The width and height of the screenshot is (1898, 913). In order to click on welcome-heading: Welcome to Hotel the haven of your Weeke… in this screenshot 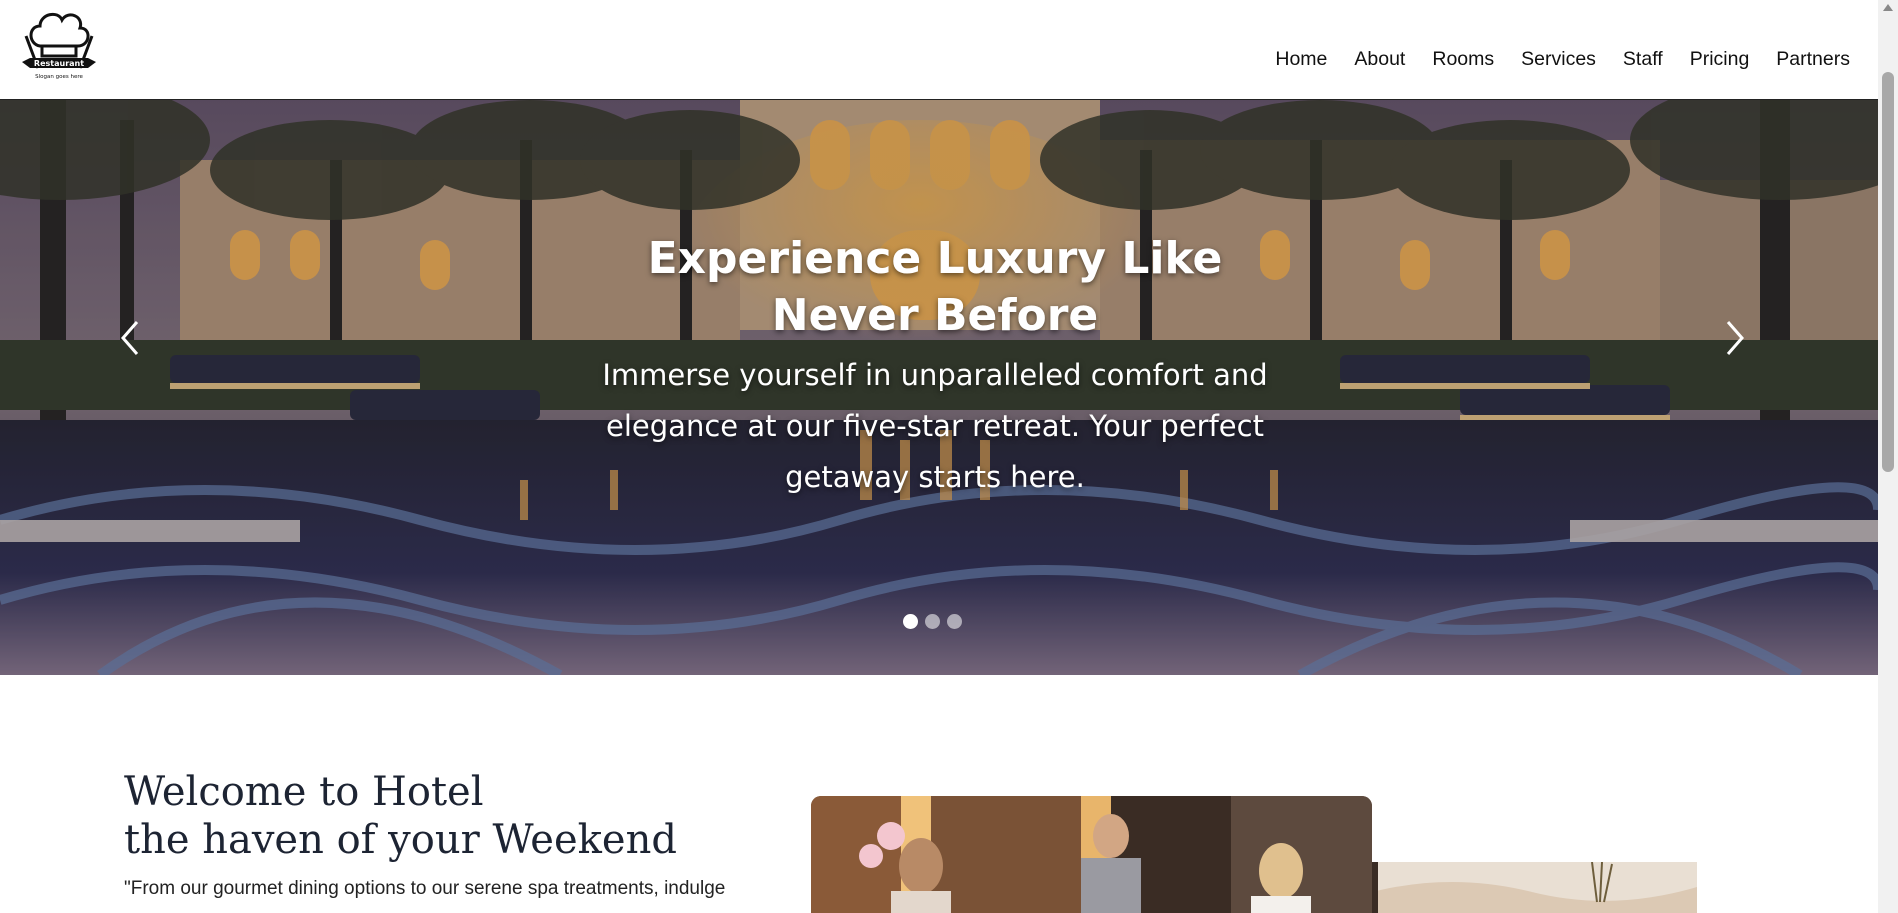, I will do `click(454, 816)`.